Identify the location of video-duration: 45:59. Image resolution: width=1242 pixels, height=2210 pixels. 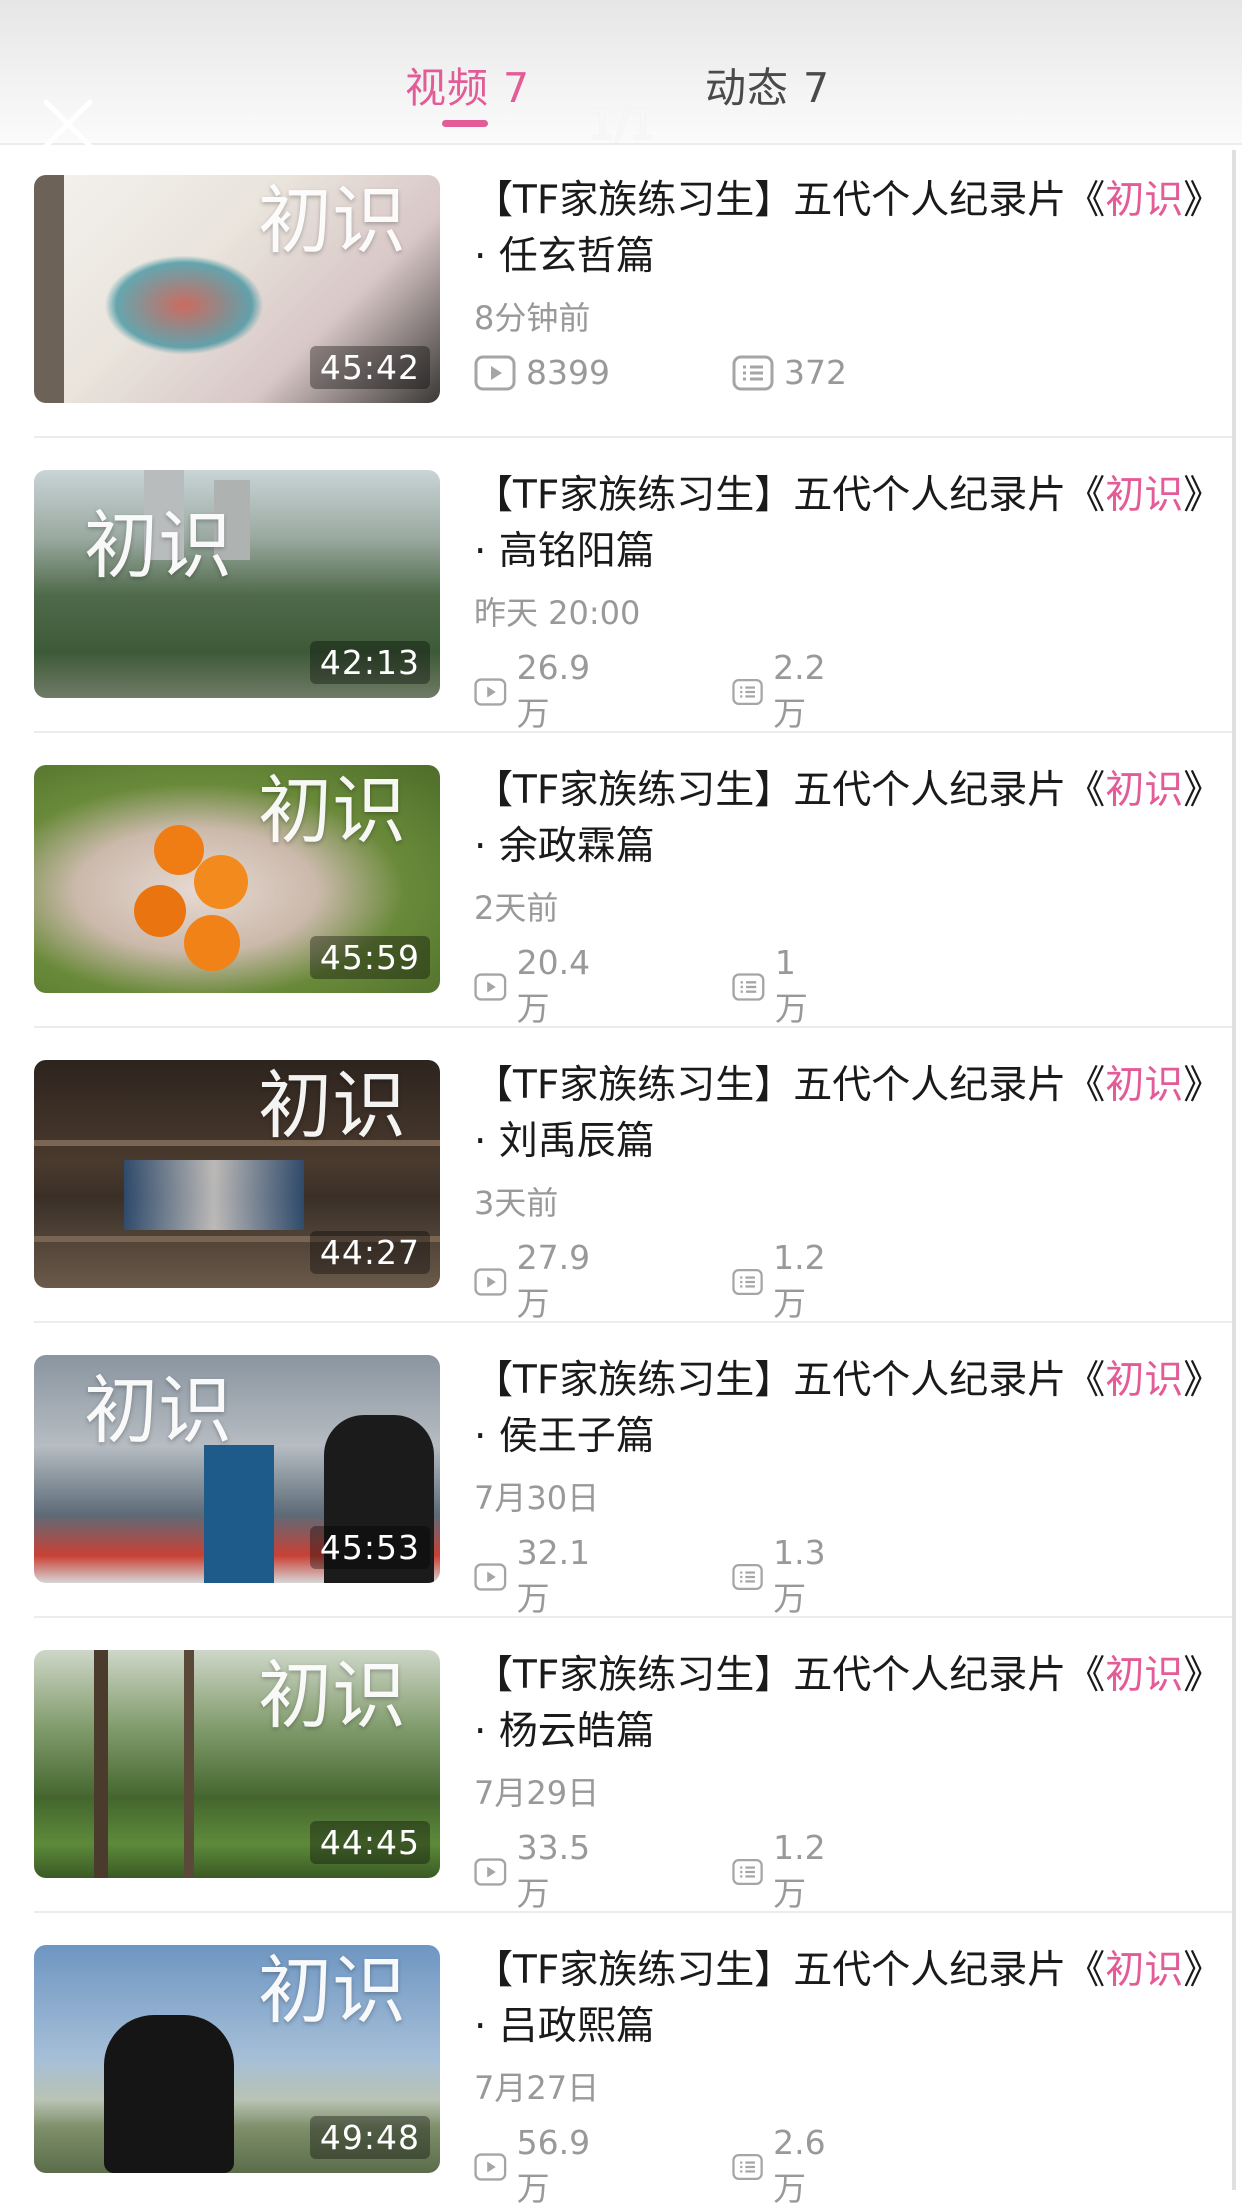
(369, 957).